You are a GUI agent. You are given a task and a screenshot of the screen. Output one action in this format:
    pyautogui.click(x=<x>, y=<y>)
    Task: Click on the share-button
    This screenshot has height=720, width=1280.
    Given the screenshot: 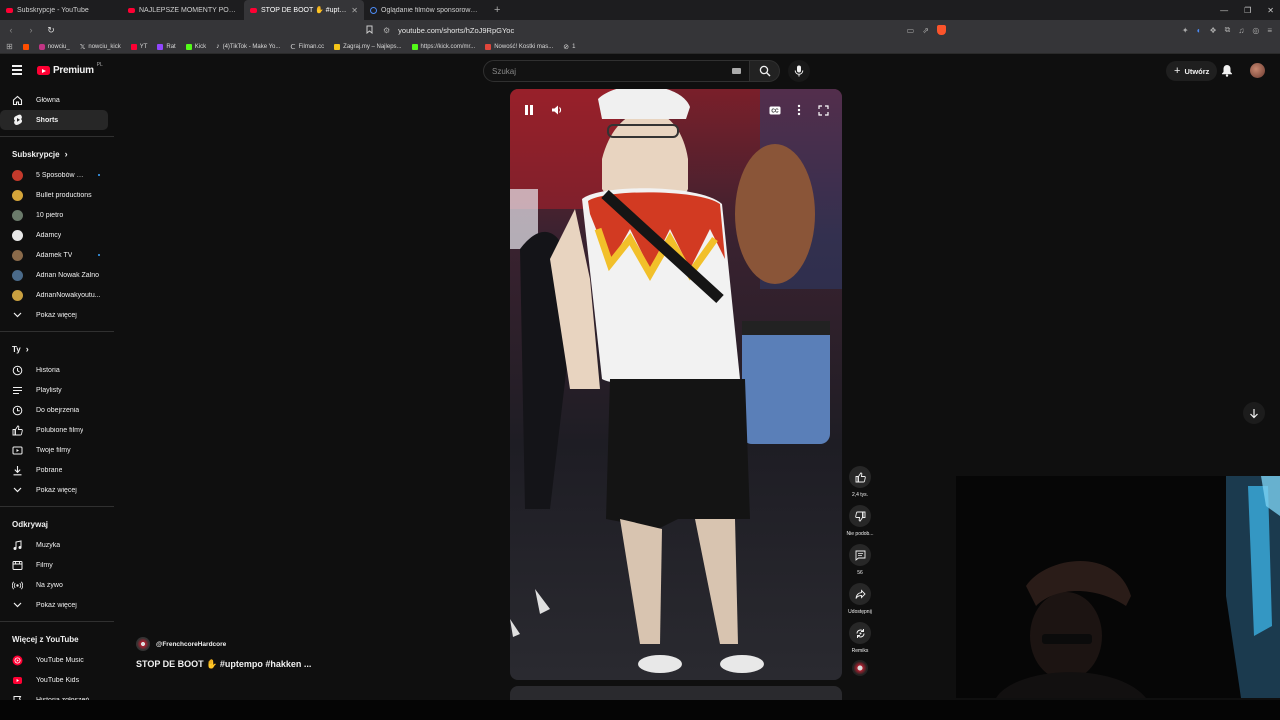 What is the action you would take?
    pyautogui.click(x=860, y=594)
    